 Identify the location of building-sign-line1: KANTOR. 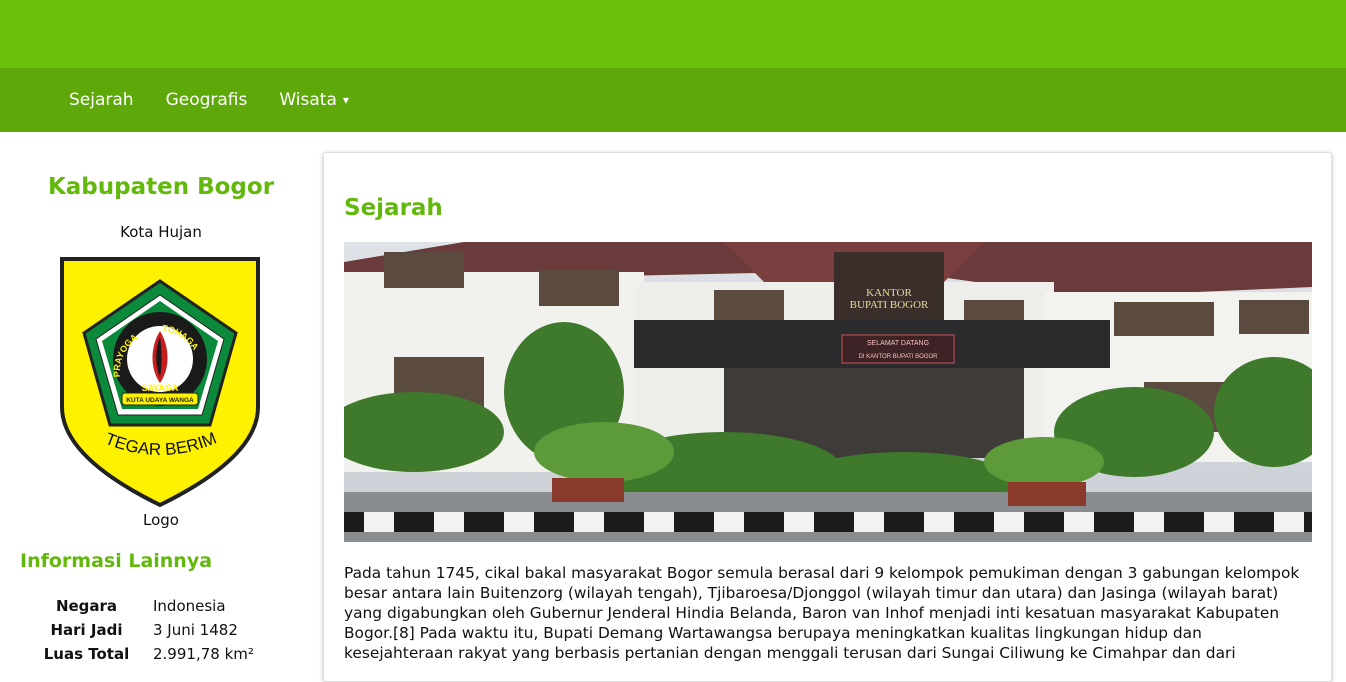
(889, 293).